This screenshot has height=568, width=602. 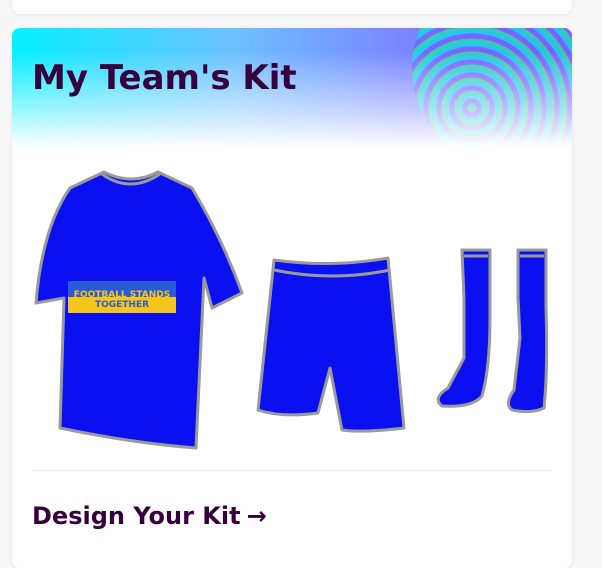 What do you see at coordinates (331, 344) in the screenshot?
I see `kit-shorts` at bounding box center [331, 344].